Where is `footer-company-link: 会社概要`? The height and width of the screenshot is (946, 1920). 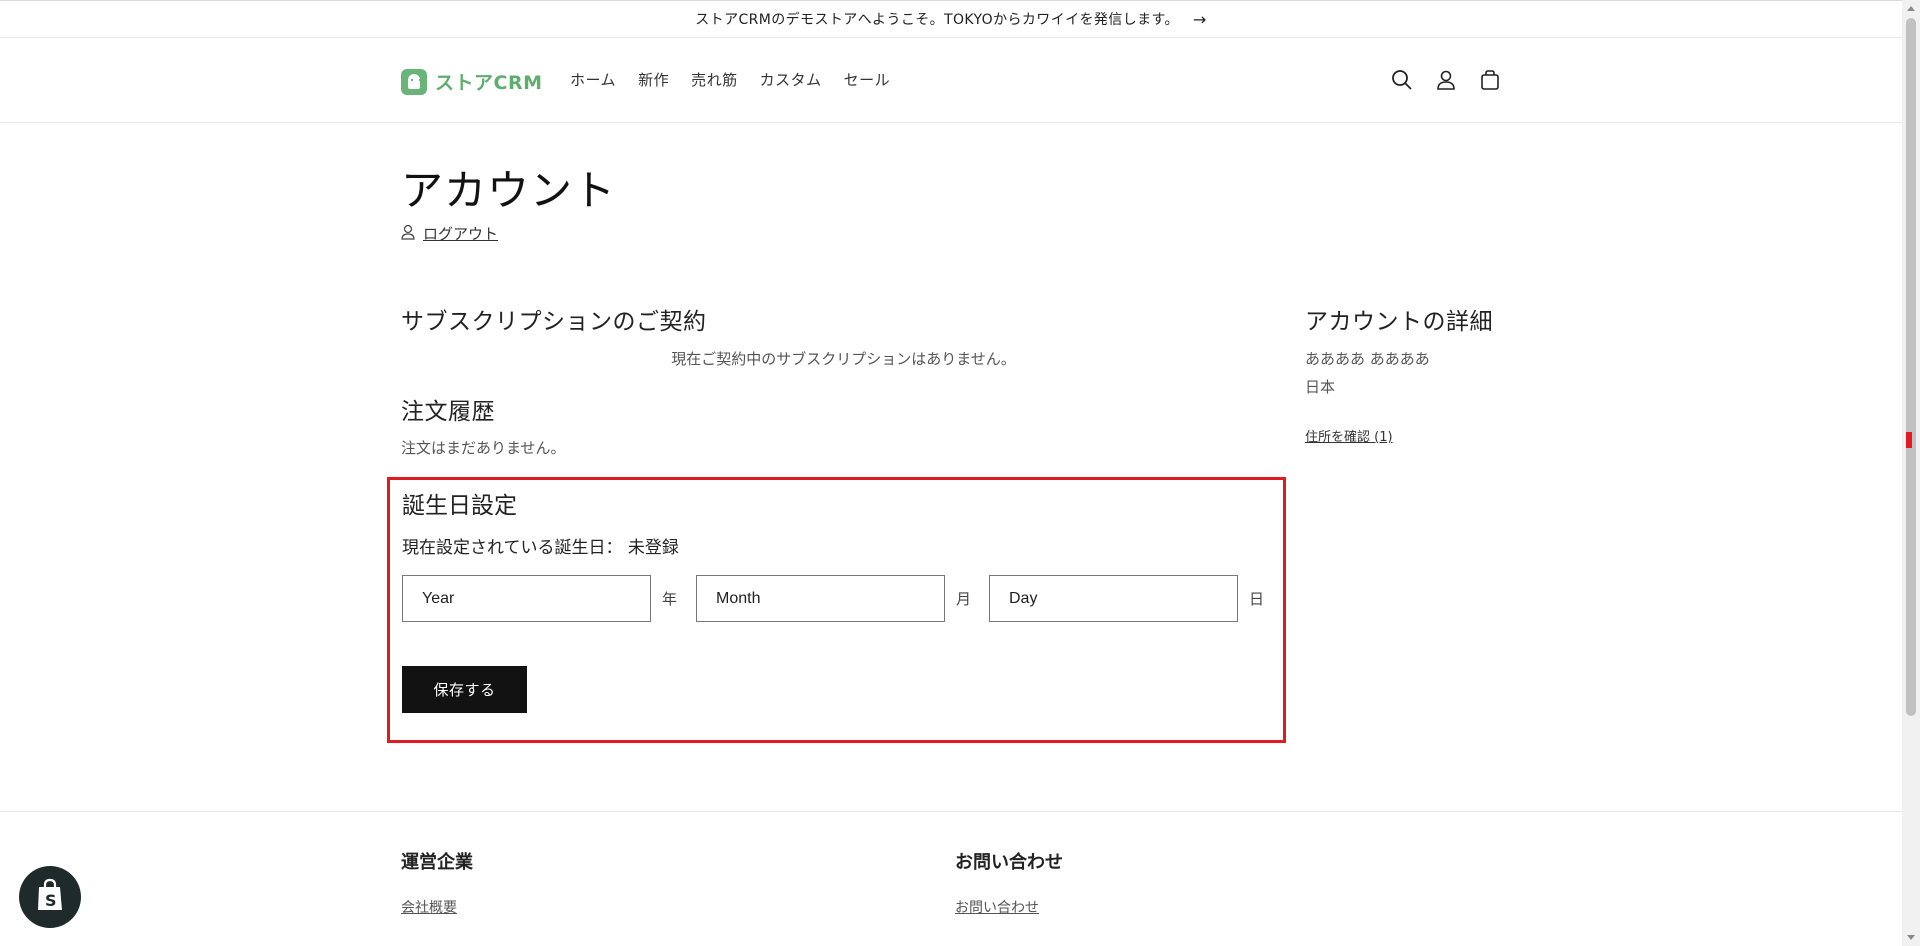
footer-company-link: 会社概要 is located at coordinates (429, 907).